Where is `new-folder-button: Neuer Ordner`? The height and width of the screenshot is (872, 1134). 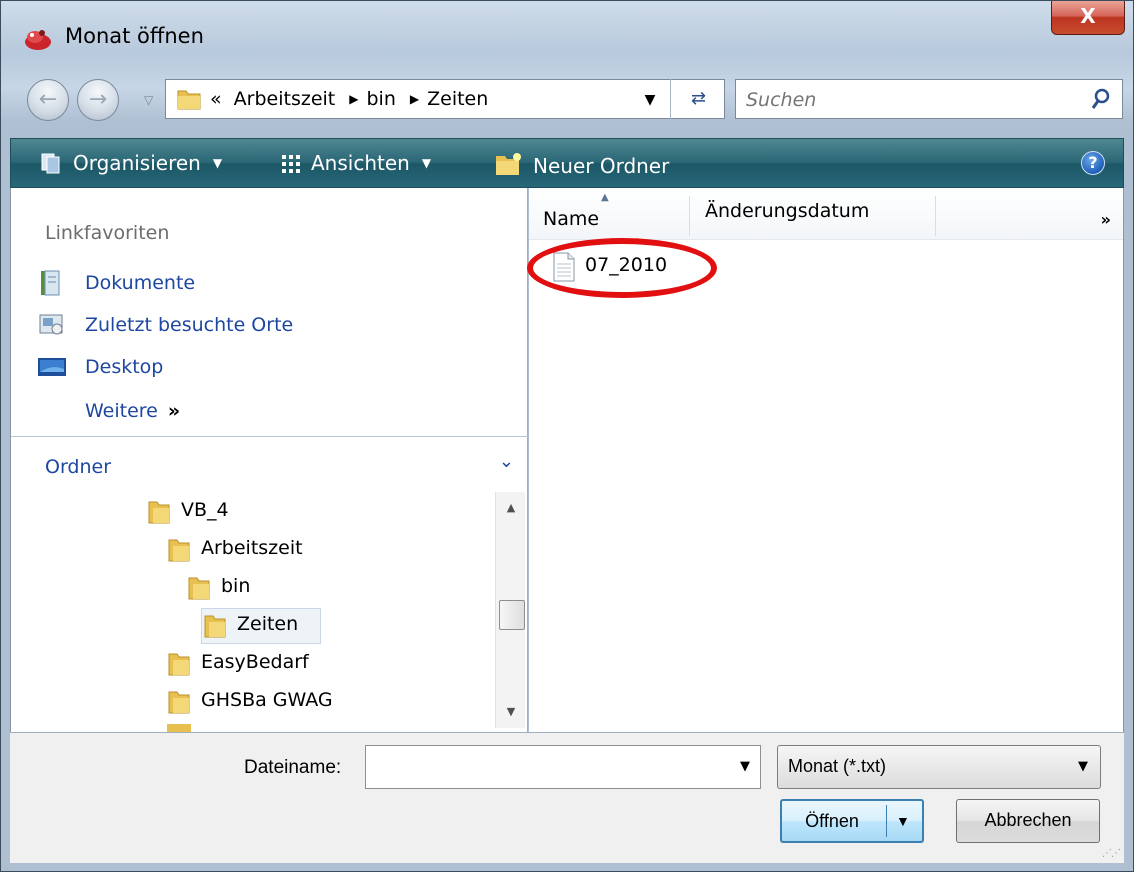
new-folder-button: Neuer Ordner is located at coordinates (582, 164).